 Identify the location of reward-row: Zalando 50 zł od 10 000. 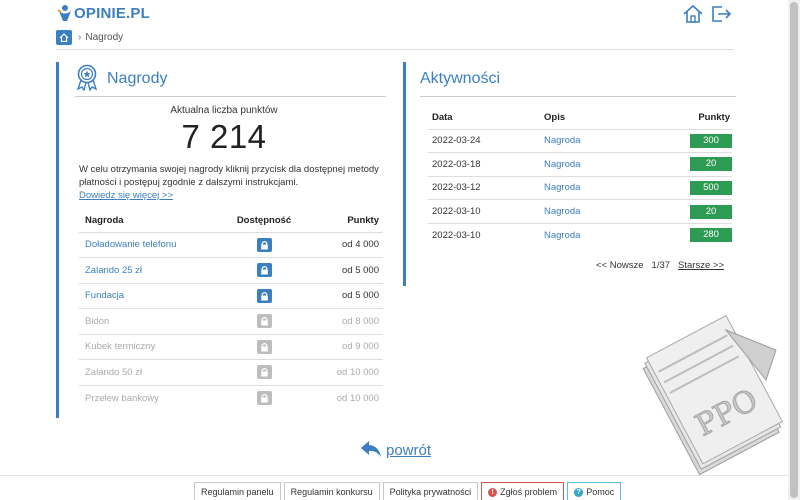
(231, 372).